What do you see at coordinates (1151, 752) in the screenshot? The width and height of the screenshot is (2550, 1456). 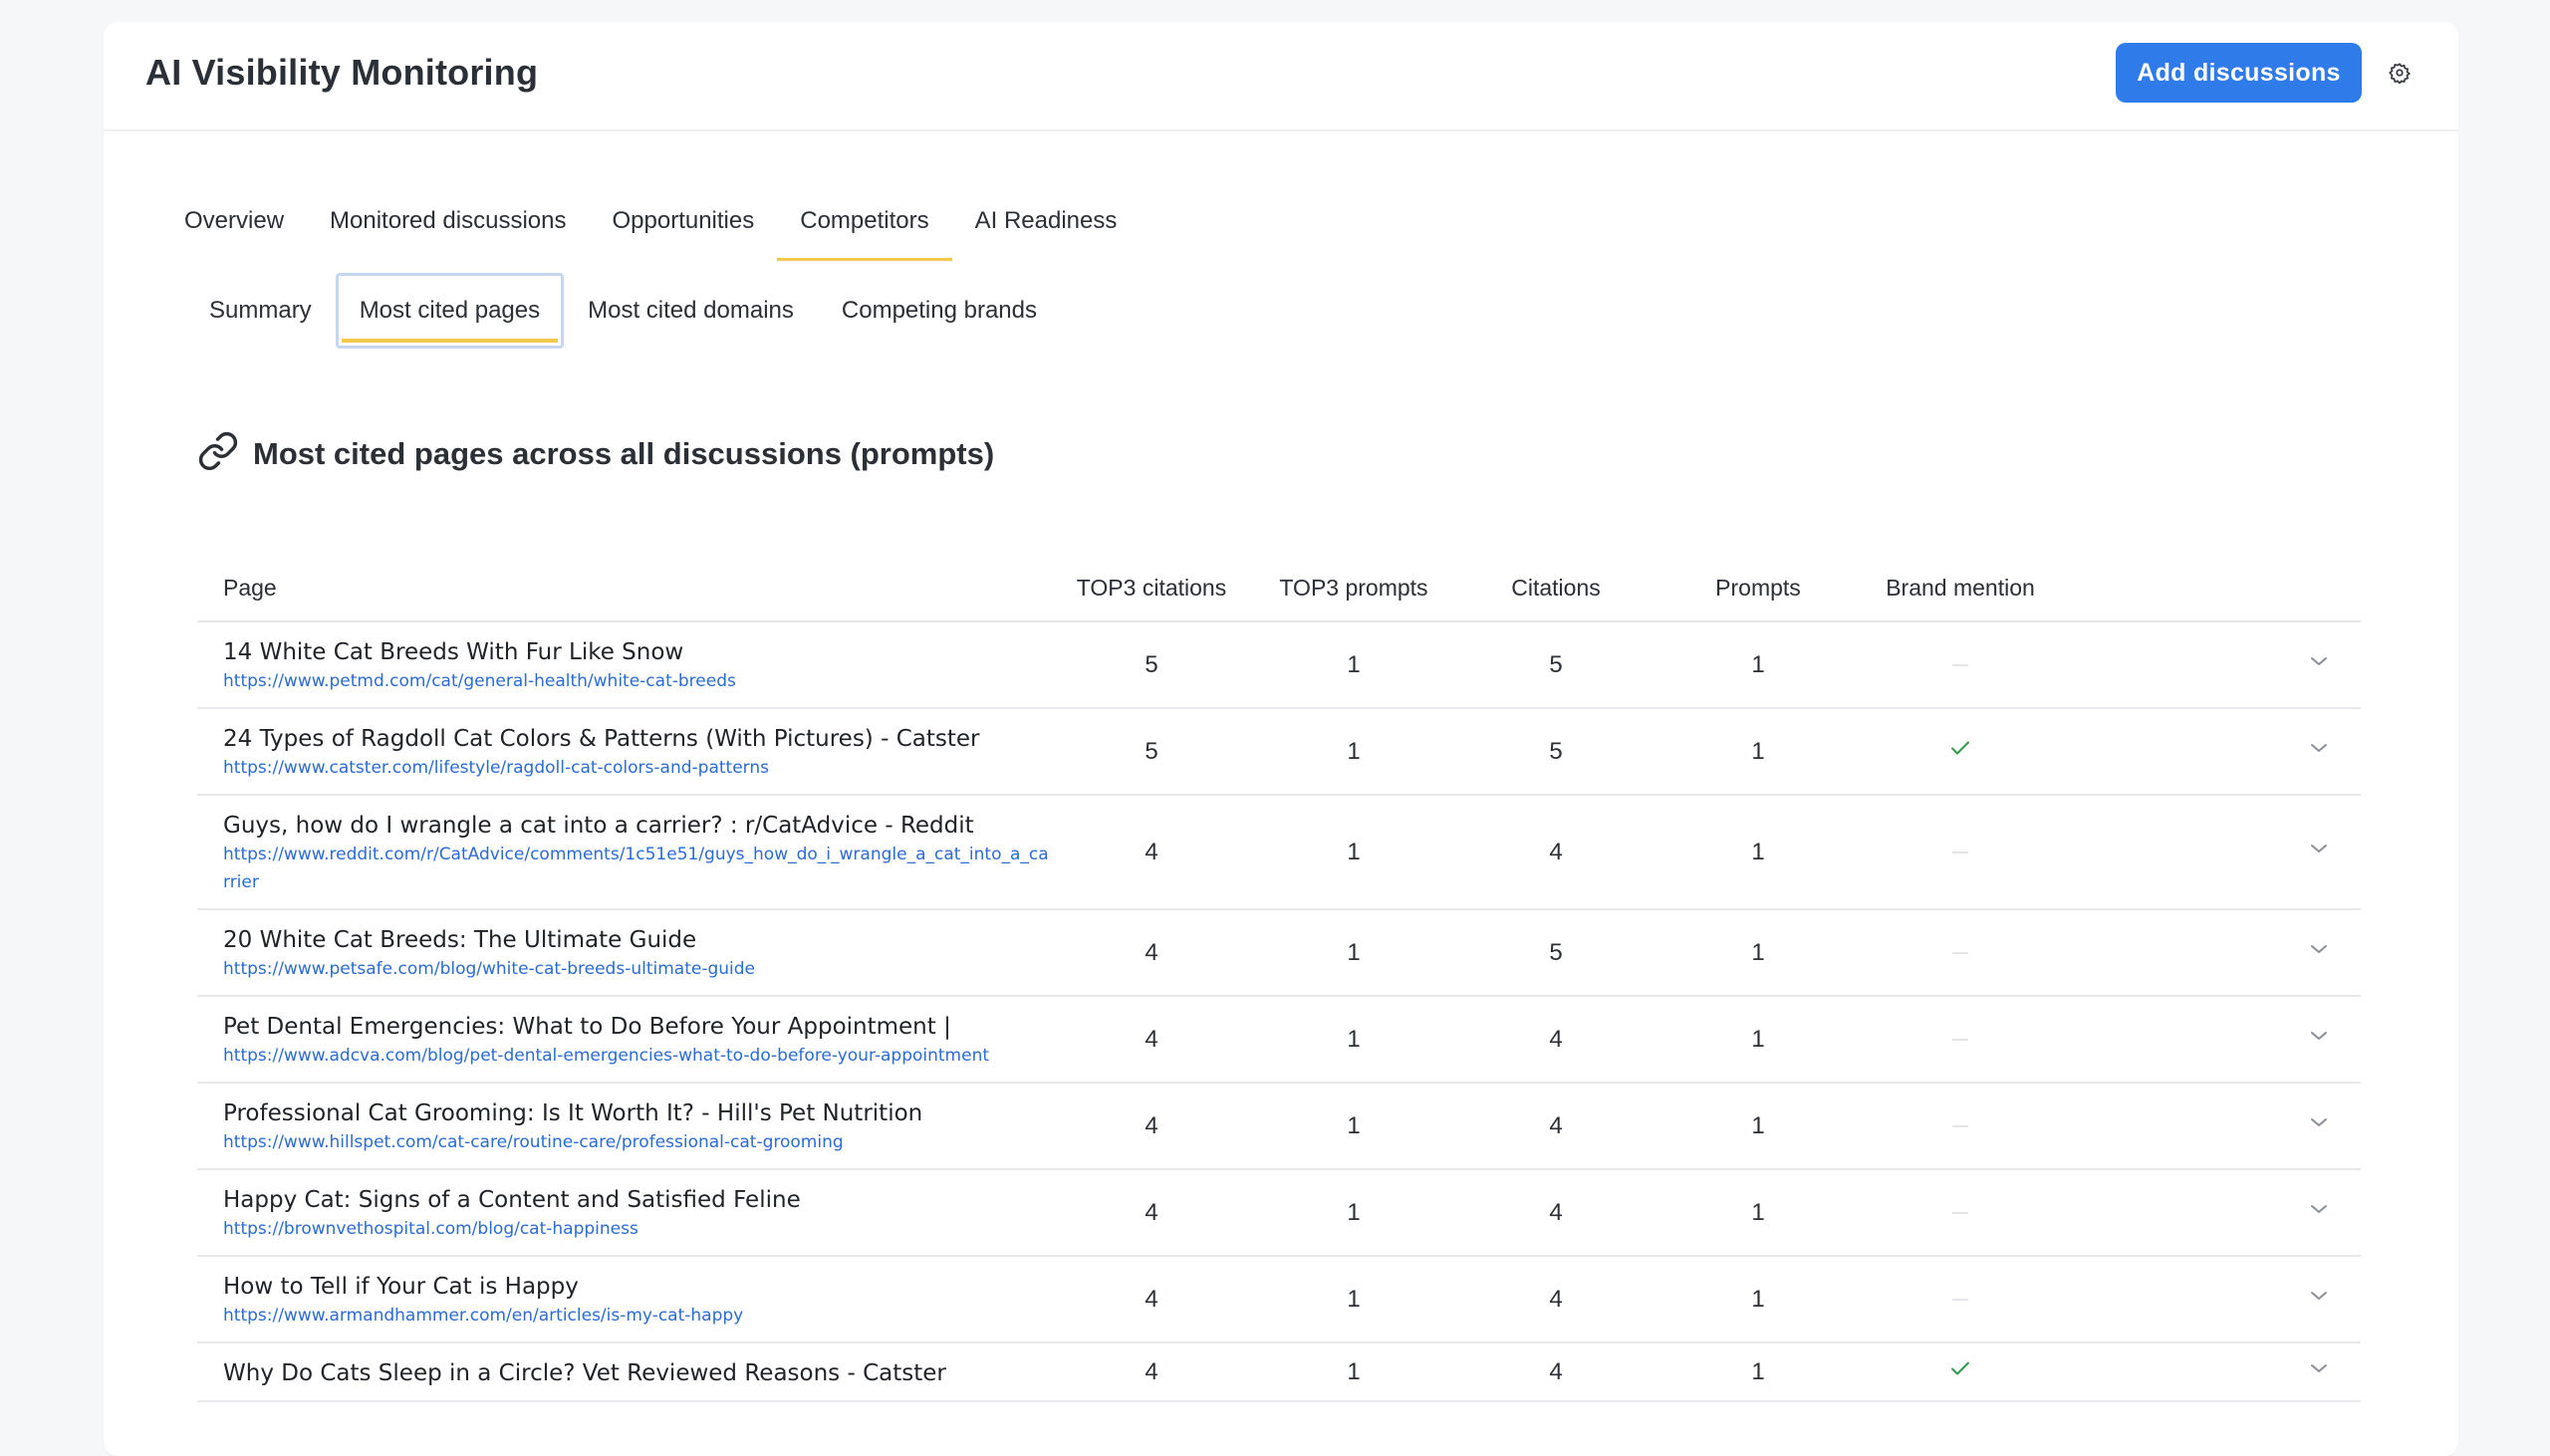 I see `top3-citations-value: 5` at bounding box center [1151, 752].